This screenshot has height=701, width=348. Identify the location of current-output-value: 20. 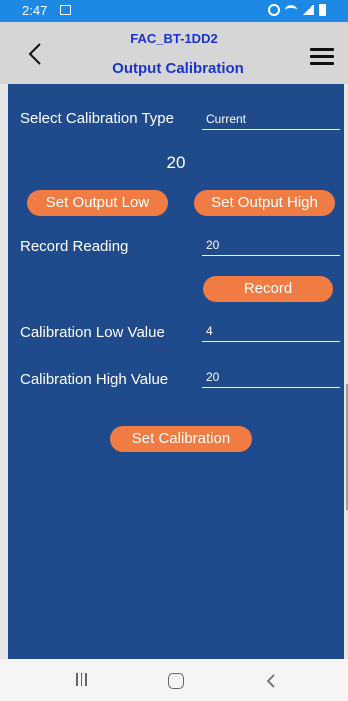
(176, 162).